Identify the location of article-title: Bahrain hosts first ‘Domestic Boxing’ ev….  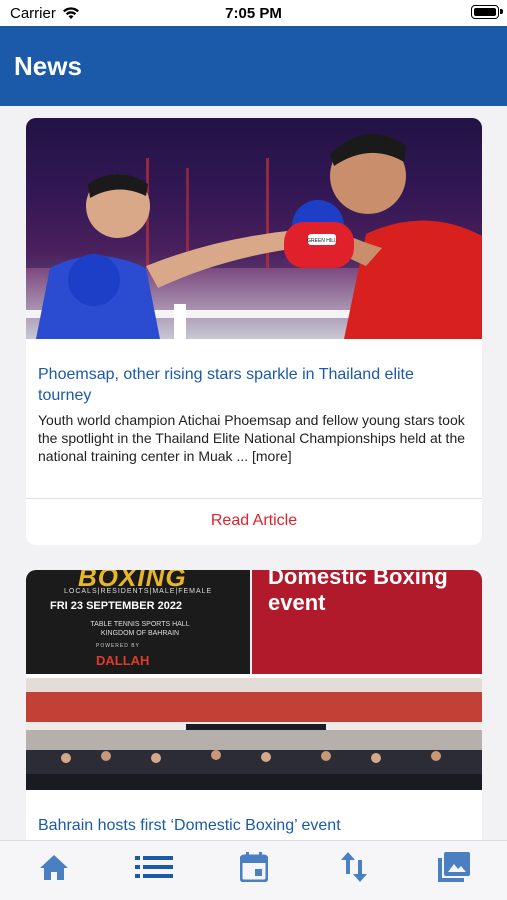
(254, 825).